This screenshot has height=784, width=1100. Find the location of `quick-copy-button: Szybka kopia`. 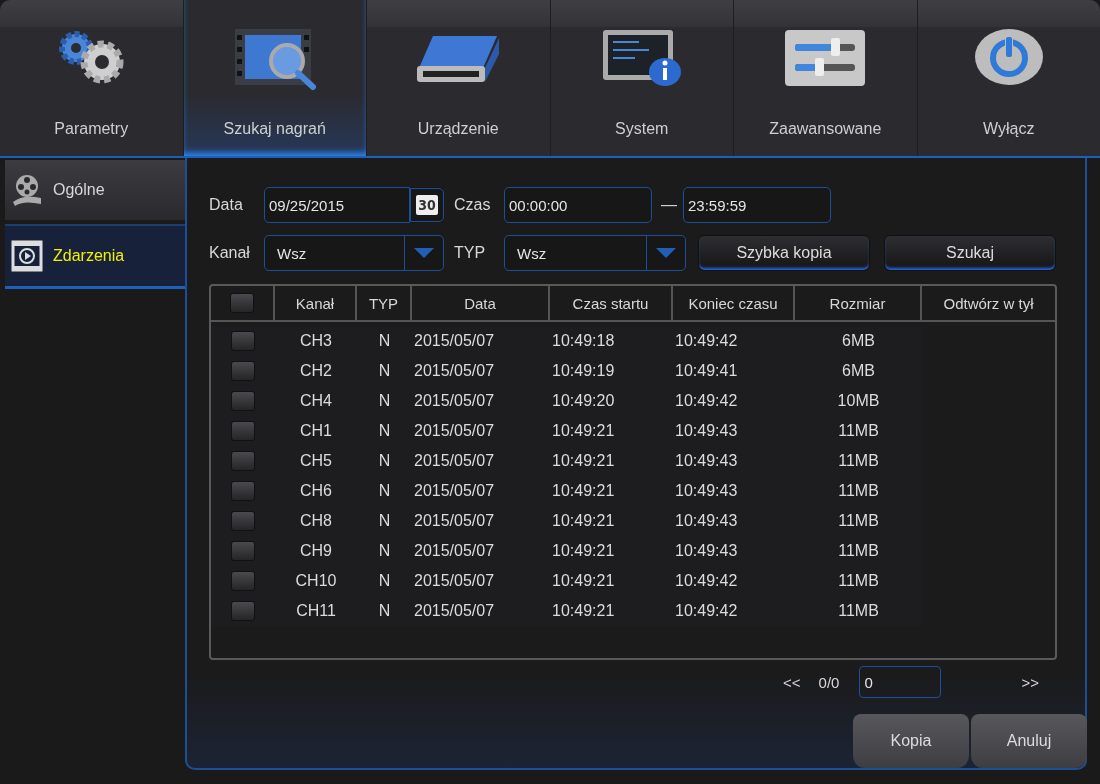

quick-copy-button: Szybka kopia is located at coordinates (784, 253).